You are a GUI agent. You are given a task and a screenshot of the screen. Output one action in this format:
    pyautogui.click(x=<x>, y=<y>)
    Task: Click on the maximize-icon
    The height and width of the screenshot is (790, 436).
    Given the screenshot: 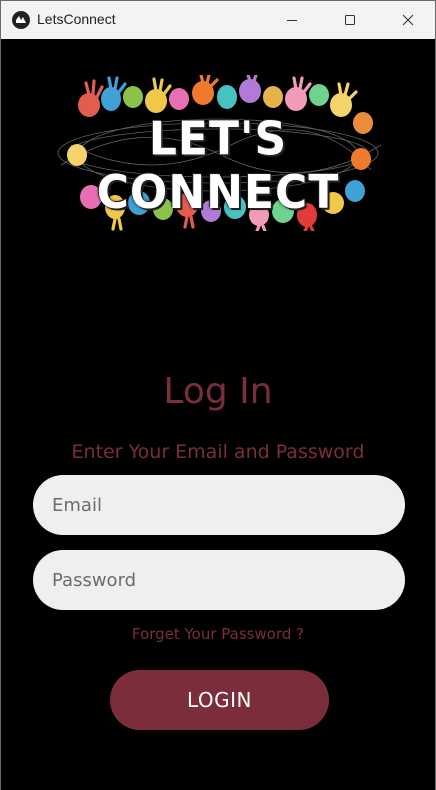 What is the action you would take?
    pyautogui.click(x=350, y=20)
    